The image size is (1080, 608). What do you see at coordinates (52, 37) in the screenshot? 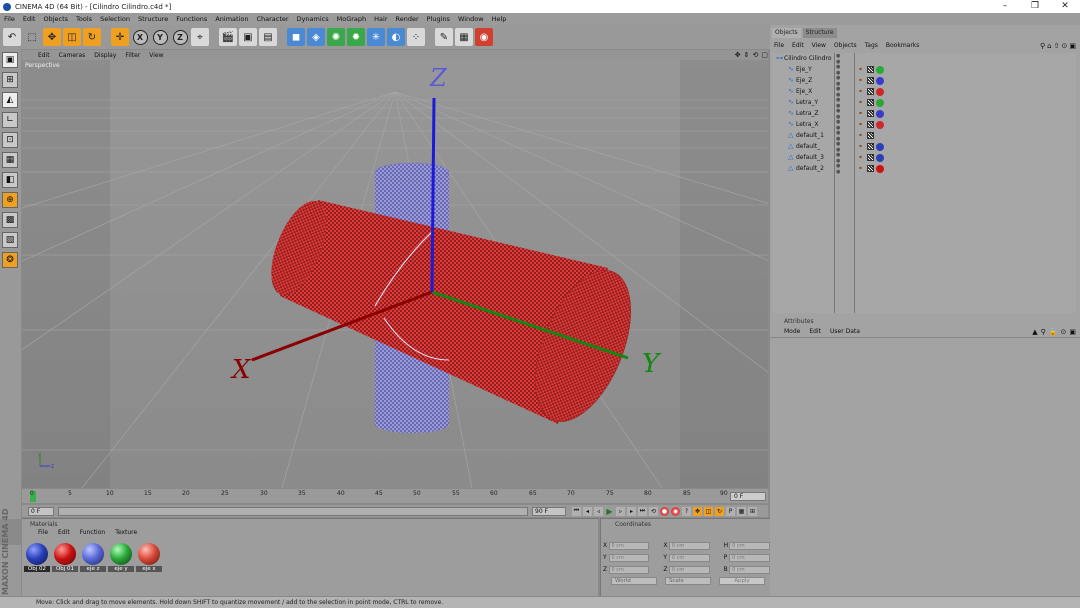
I see `move-icon: ✥` at bounding box center [52, 37].